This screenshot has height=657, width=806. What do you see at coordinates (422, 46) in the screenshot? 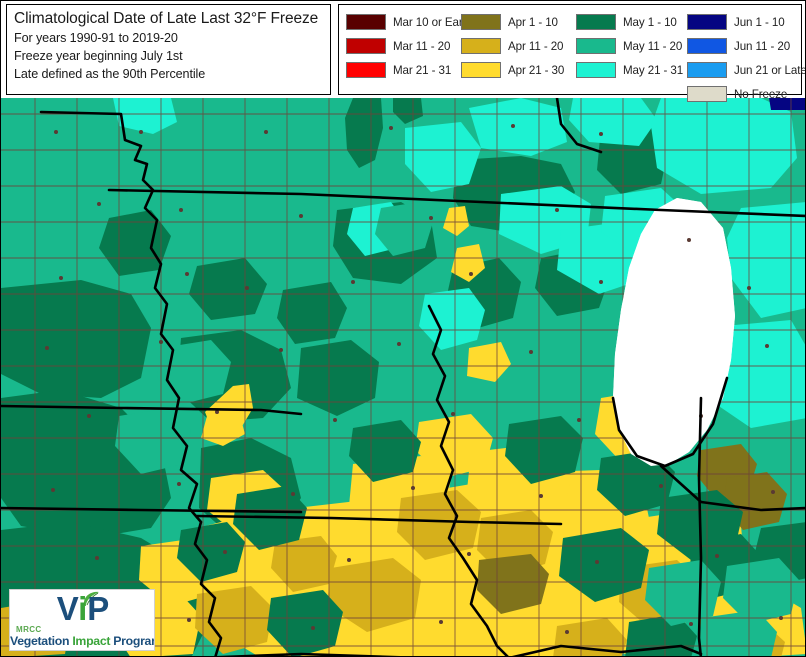
I see `legend-label: Mar 11 - 20` at bounding box center [422, 46].